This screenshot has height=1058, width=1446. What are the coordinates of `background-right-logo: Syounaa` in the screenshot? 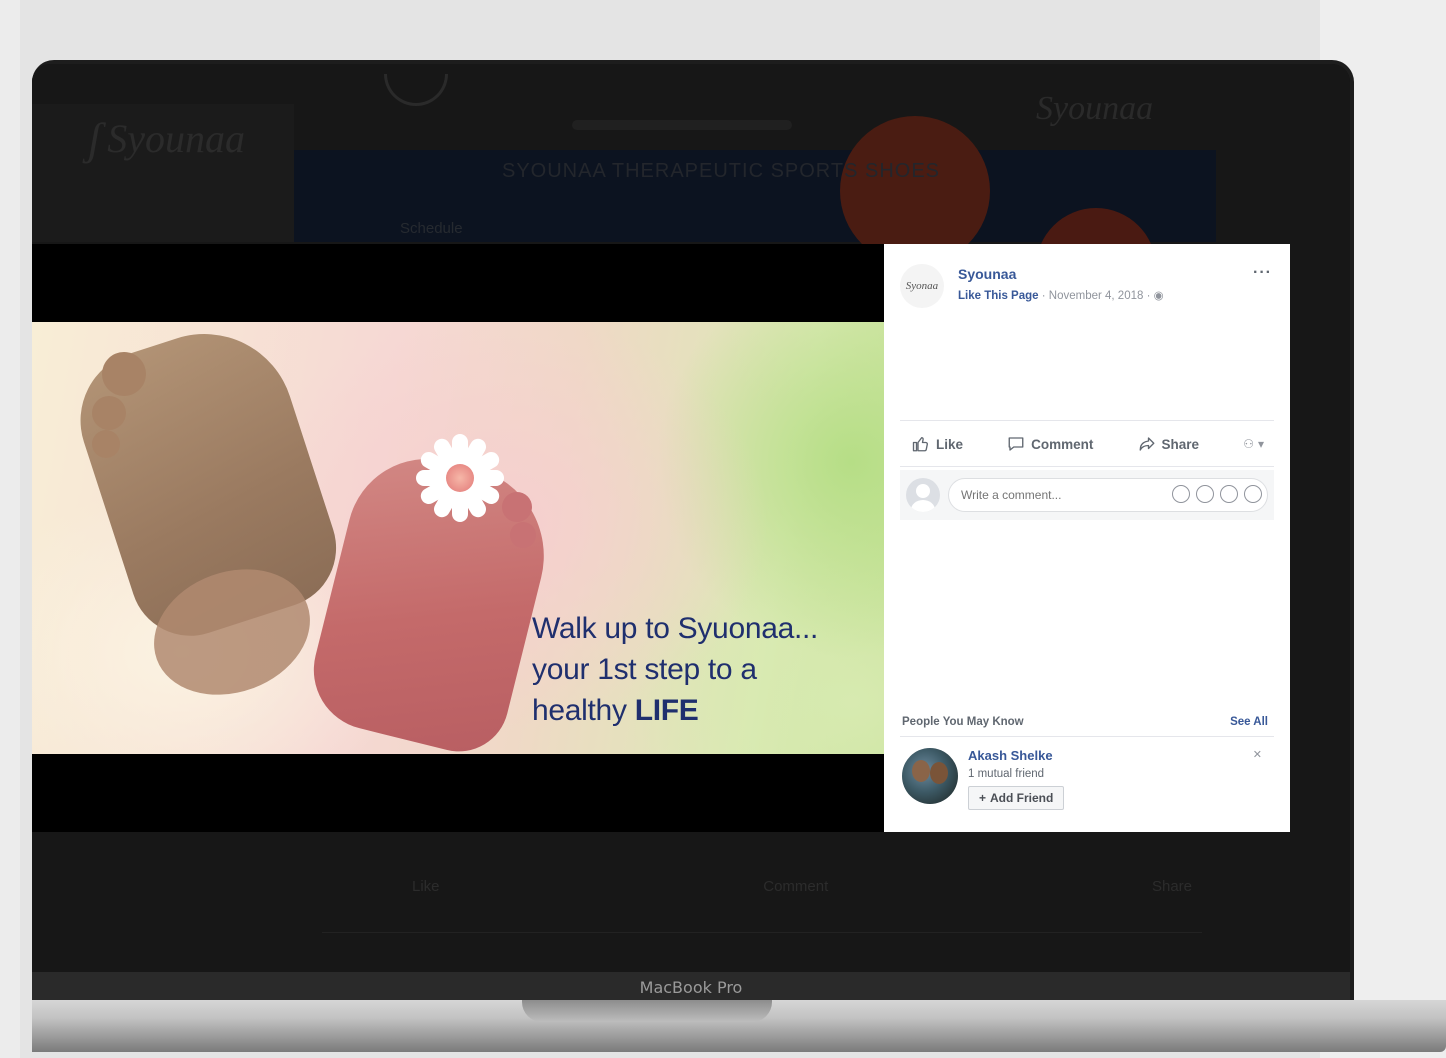 It's located at (1095, 108).